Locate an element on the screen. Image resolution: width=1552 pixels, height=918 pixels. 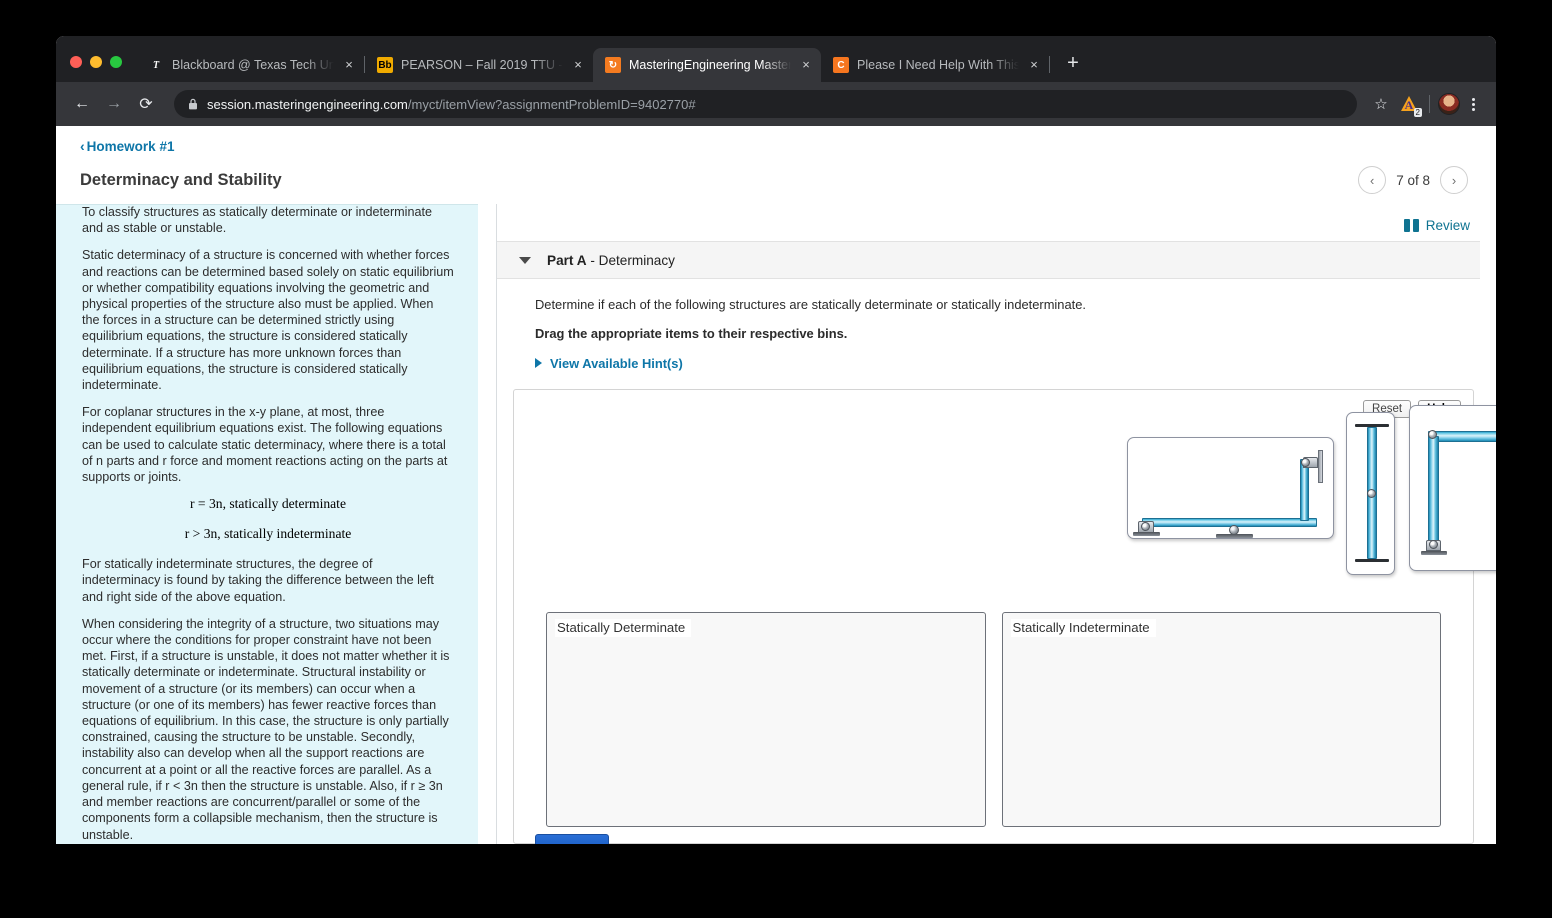
ttu-double-t-icon: T is located at coordinates (156, 65).